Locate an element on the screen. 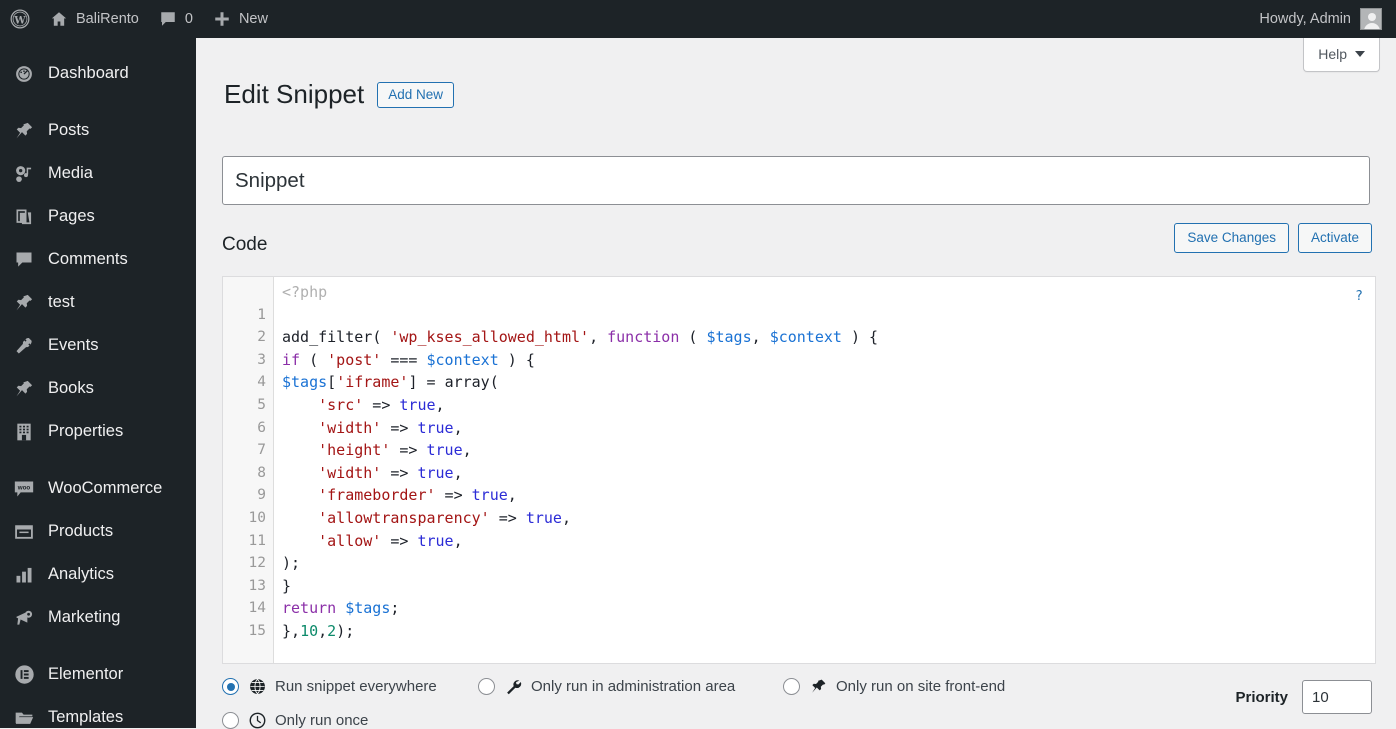  new-content-label: New is located at coordinates (253, 19).